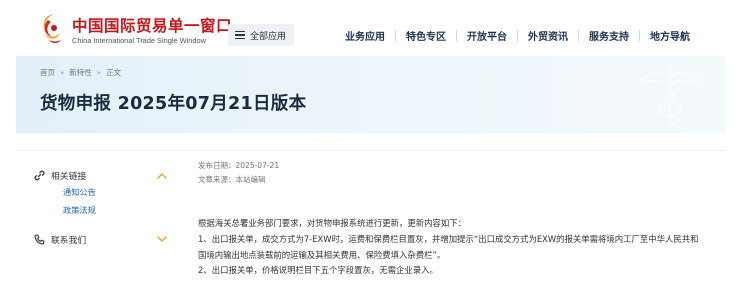  What do you see at coordinates (173, 104) in the screenshot?
I see `page-title: 货物申报 2025年07月21日版本` at bounding box center [173, 104].